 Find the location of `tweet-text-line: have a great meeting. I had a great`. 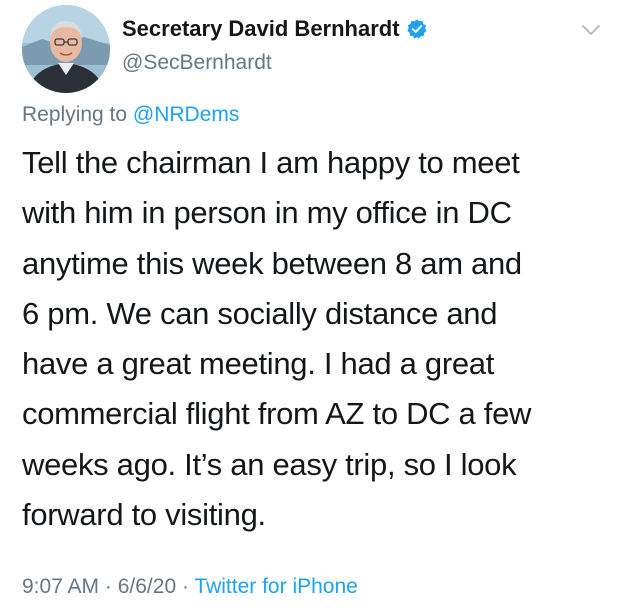

tweet-text-line: have a great meeting. I had a great is located at coordinates (258, 364).